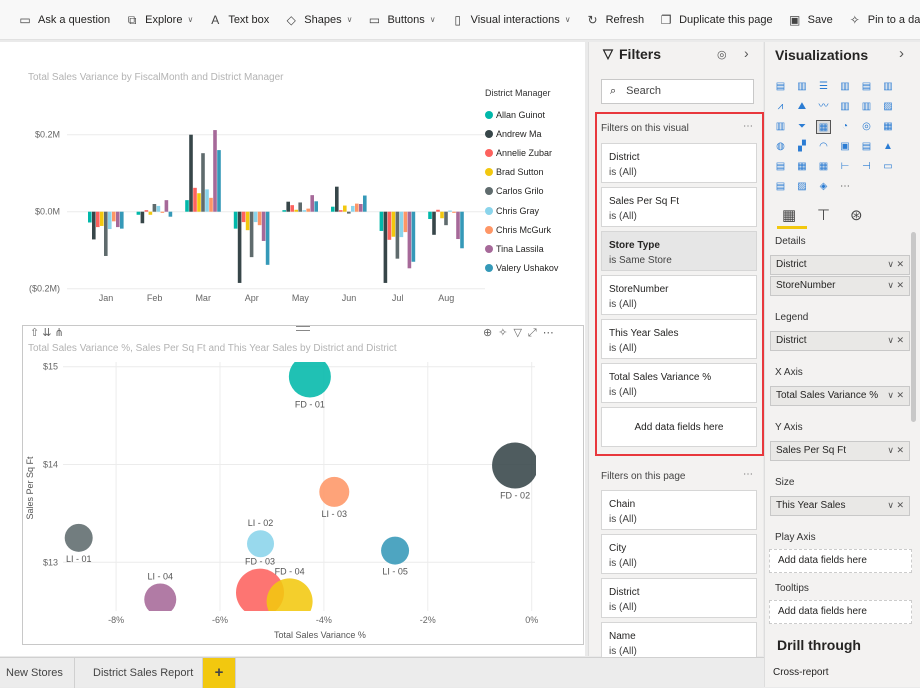 This screenshot has height=688, width=920. I want to click on pie-chart-icon: ◔, so click(845, 127).